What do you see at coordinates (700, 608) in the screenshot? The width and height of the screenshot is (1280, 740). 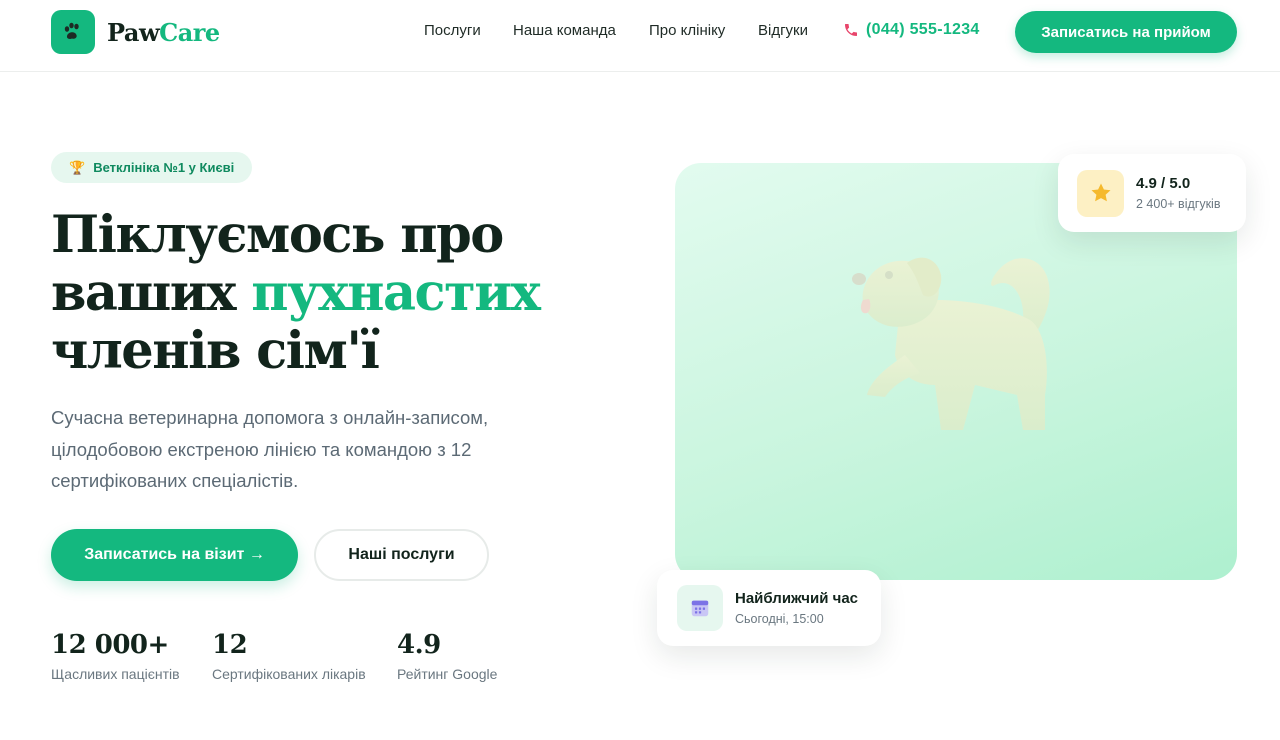 I see `calendar-icon` at bounding box center [700, 608].